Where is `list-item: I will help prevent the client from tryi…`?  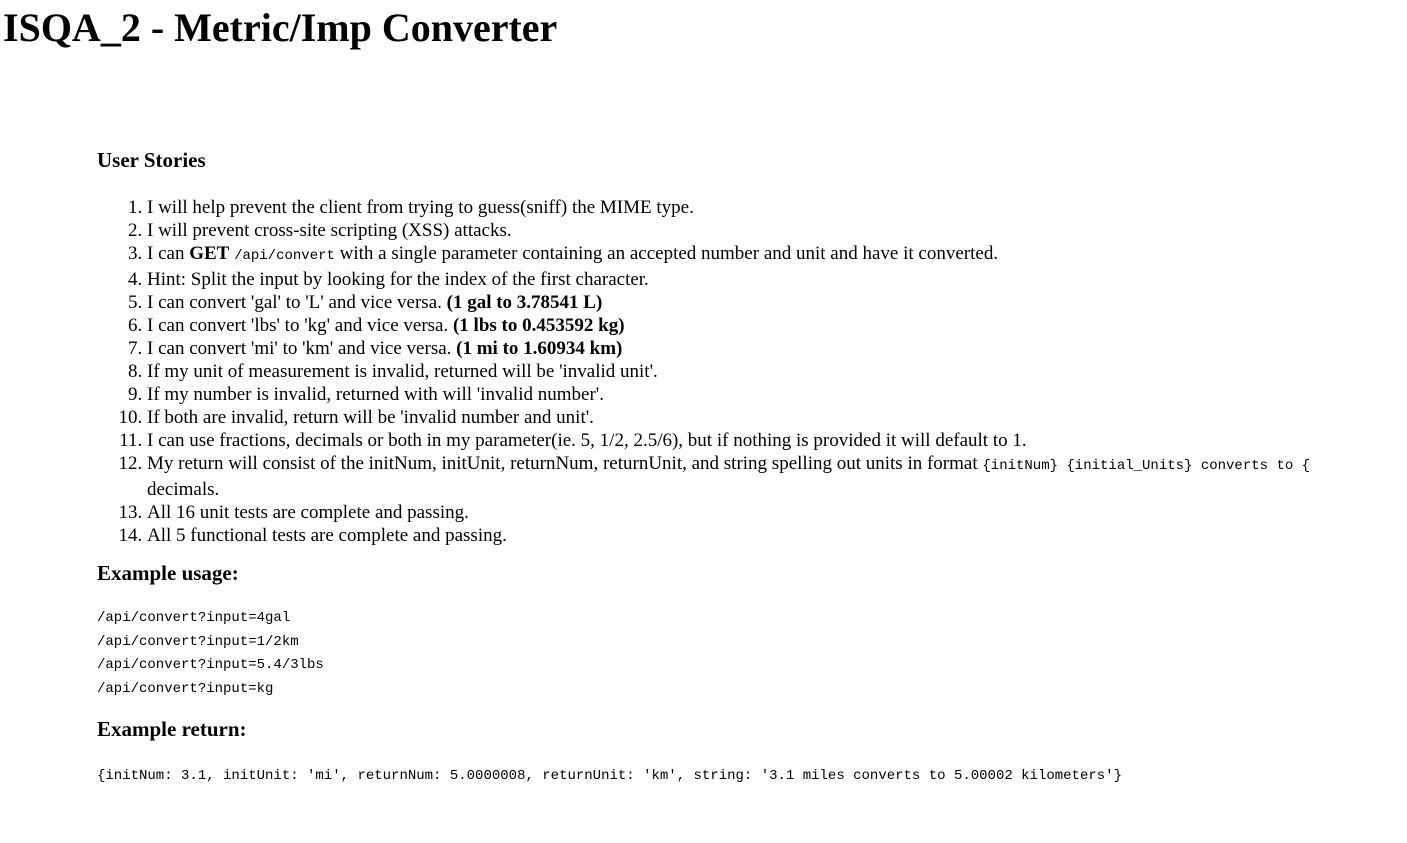 list-item: I will help prevent the client from tryi… is located at coordinates (777, 207).